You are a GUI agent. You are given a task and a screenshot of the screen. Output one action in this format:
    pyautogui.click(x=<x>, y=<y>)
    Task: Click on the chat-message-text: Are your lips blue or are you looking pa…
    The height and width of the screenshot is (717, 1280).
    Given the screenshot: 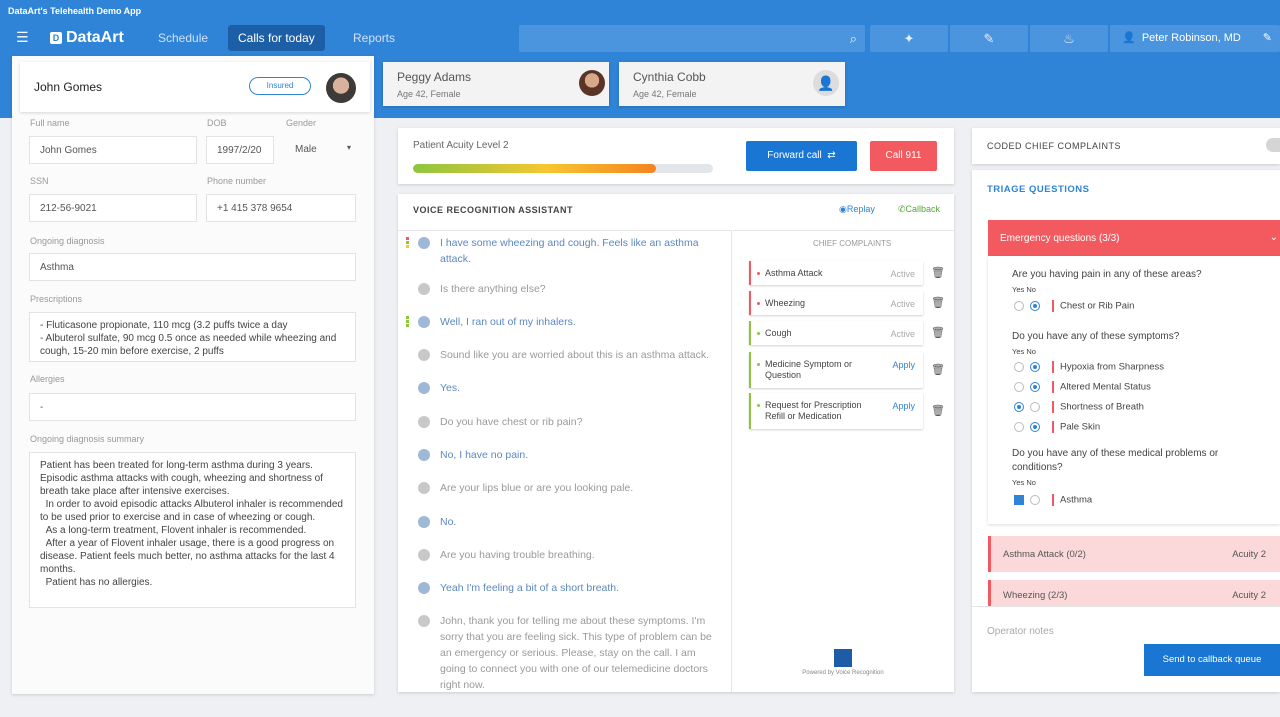 What is the action you would take?
    pyautogui.click(x=537, y=488)
    